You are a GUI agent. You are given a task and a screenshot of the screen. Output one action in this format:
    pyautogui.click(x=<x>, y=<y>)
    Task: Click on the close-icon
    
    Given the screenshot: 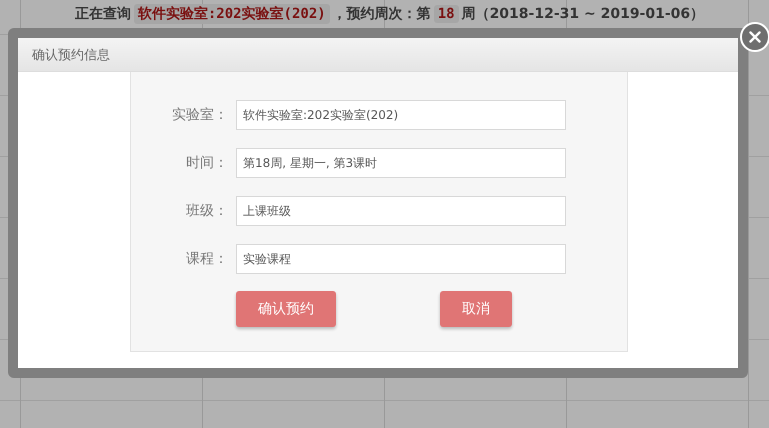 What is the action you would take?
    pyautogui.click(x=755, y=37)
    